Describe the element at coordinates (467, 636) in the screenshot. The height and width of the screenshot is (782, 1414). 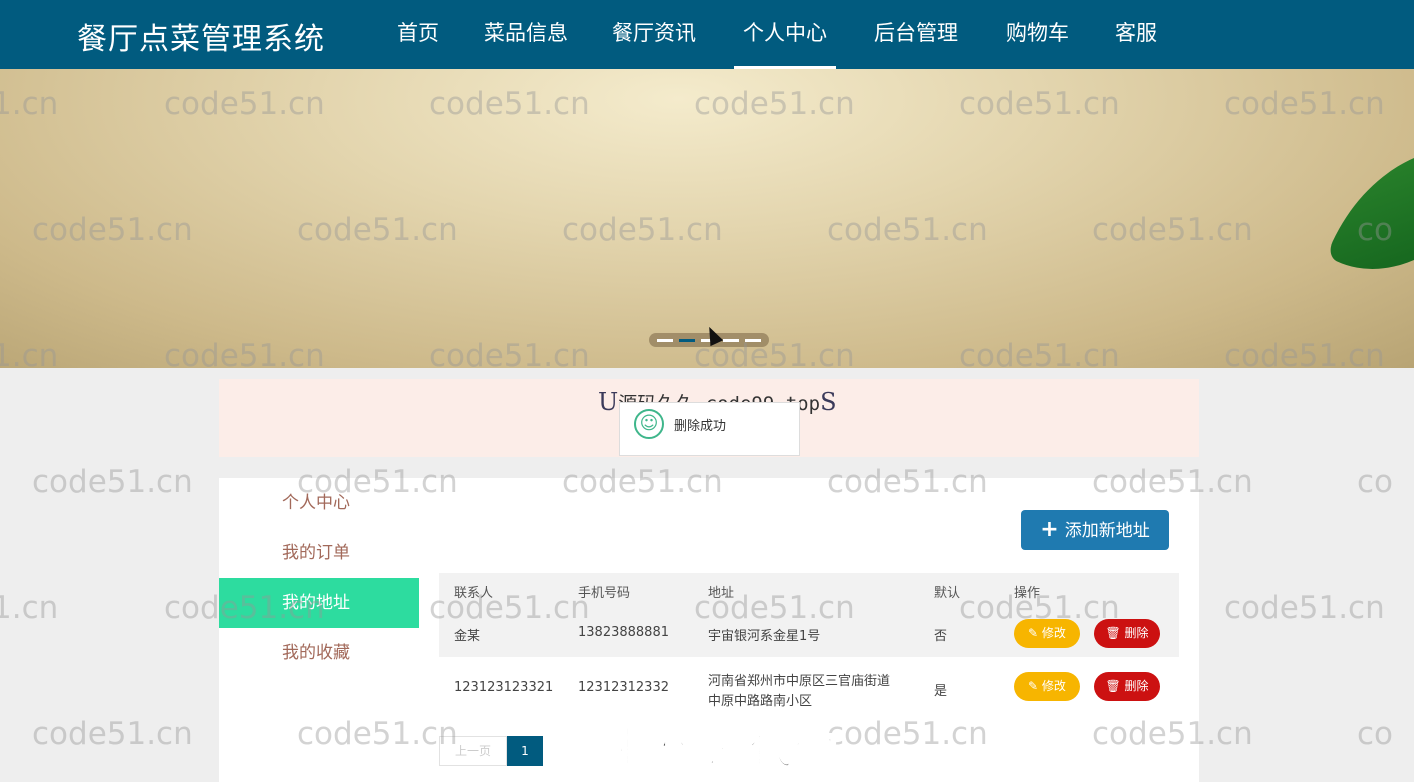
I see `cell-contact: 金某` at that location.